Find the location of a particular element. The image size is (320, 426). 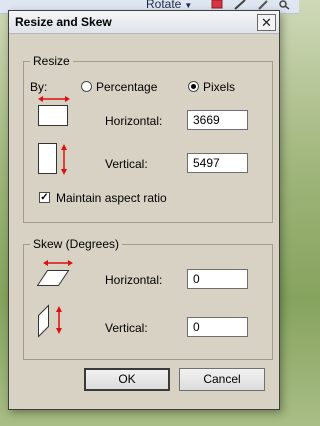

resize-horizontal-label: Horizontal: is located at coordinates (134, 121).